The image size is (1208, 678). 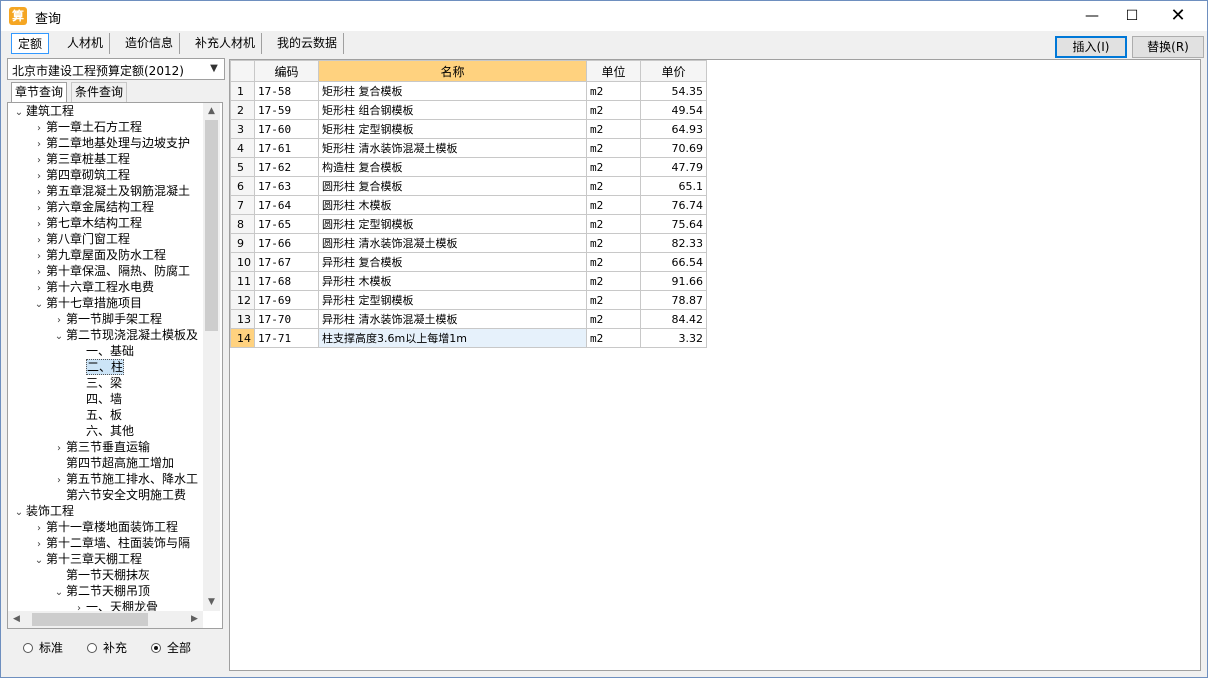 I want to click on cell-name: 异形柱 木模板, so click(x=452, y=281).